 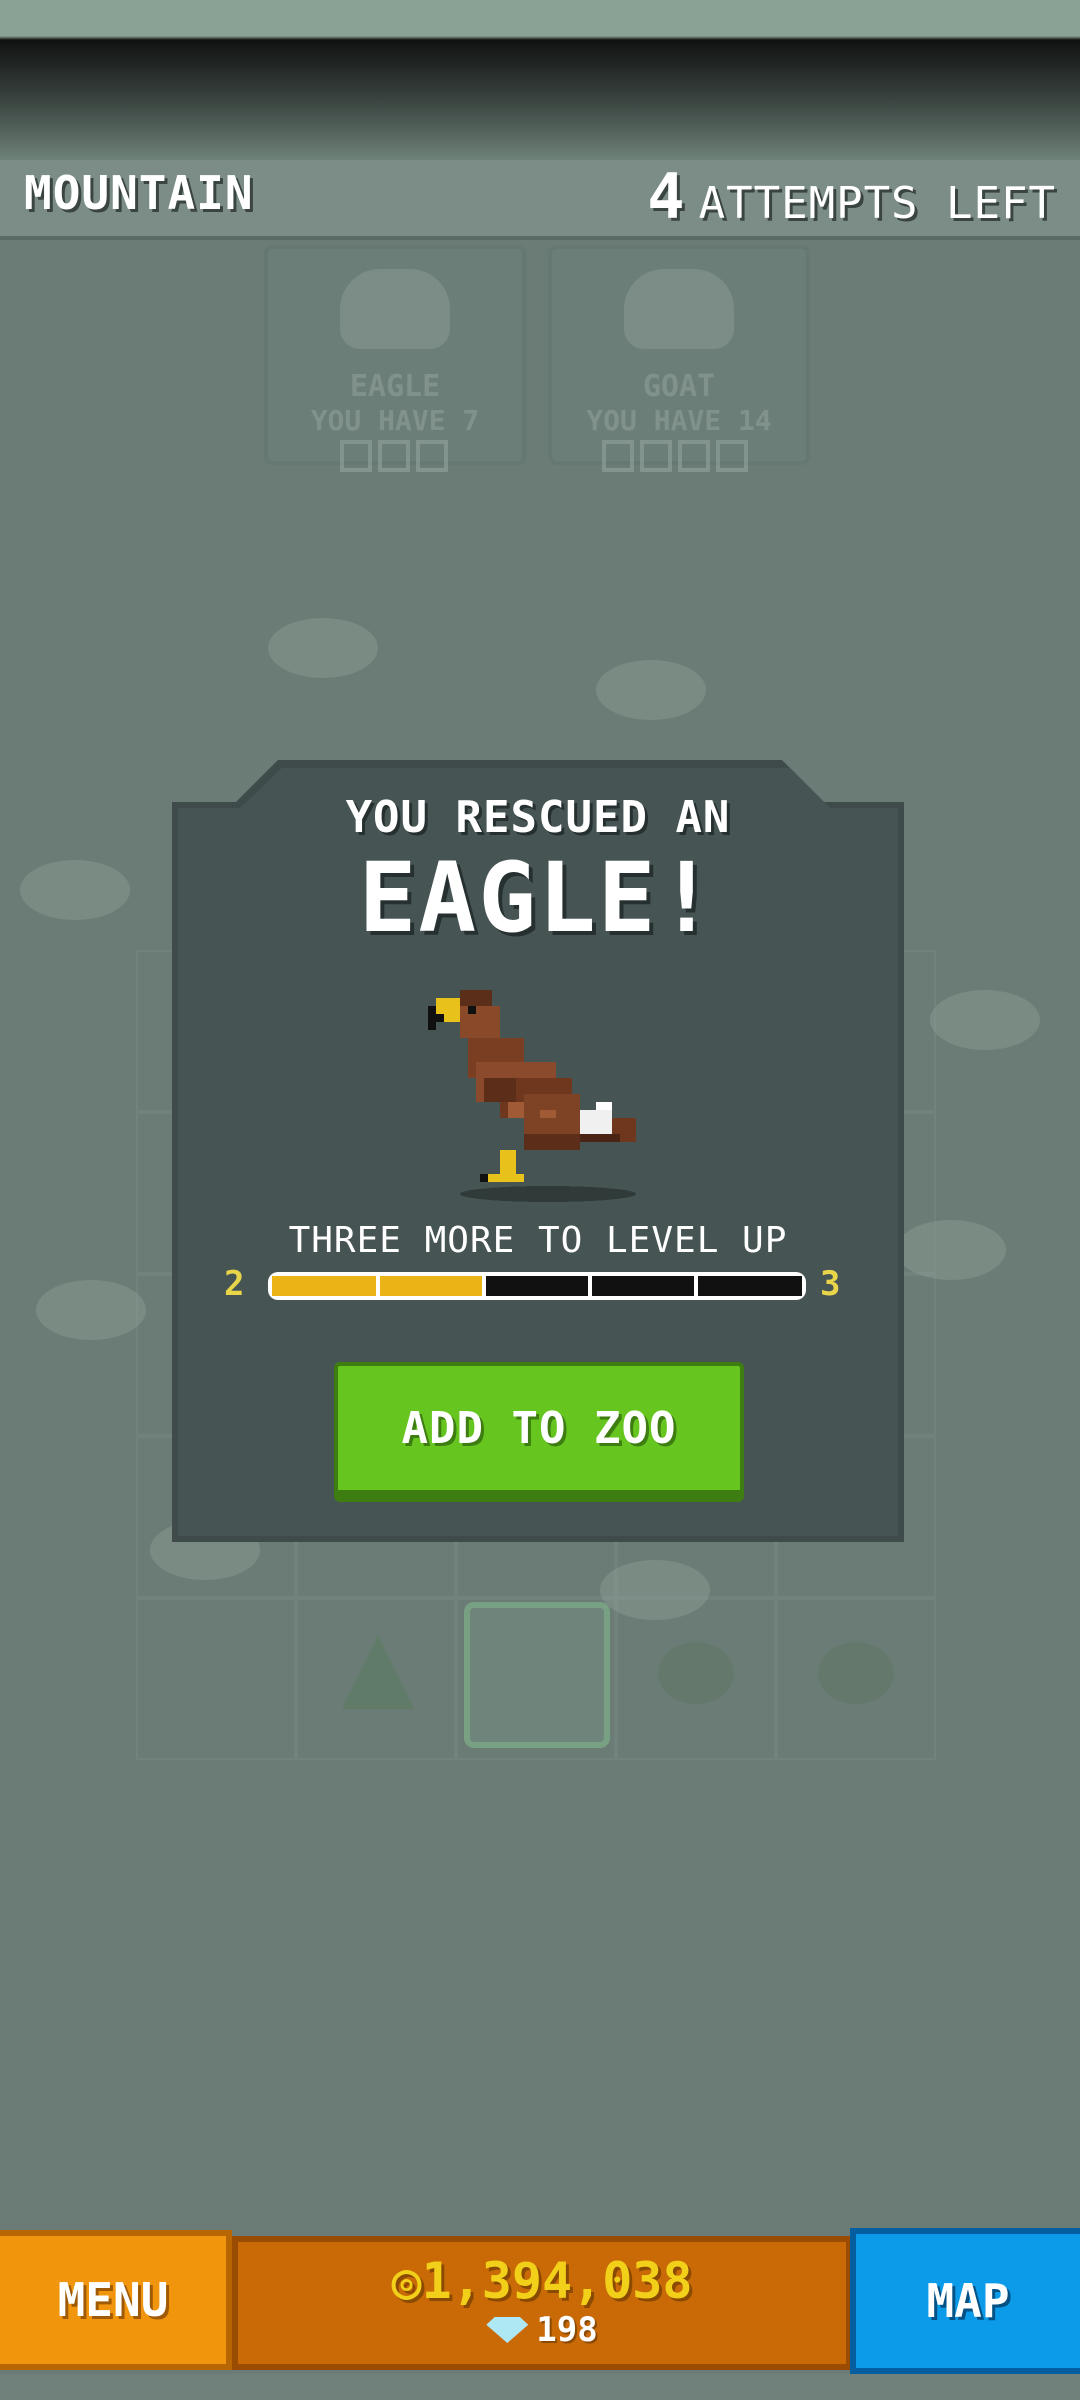 I want to click on gem-balance: 198, so click(x=542, y=2330).